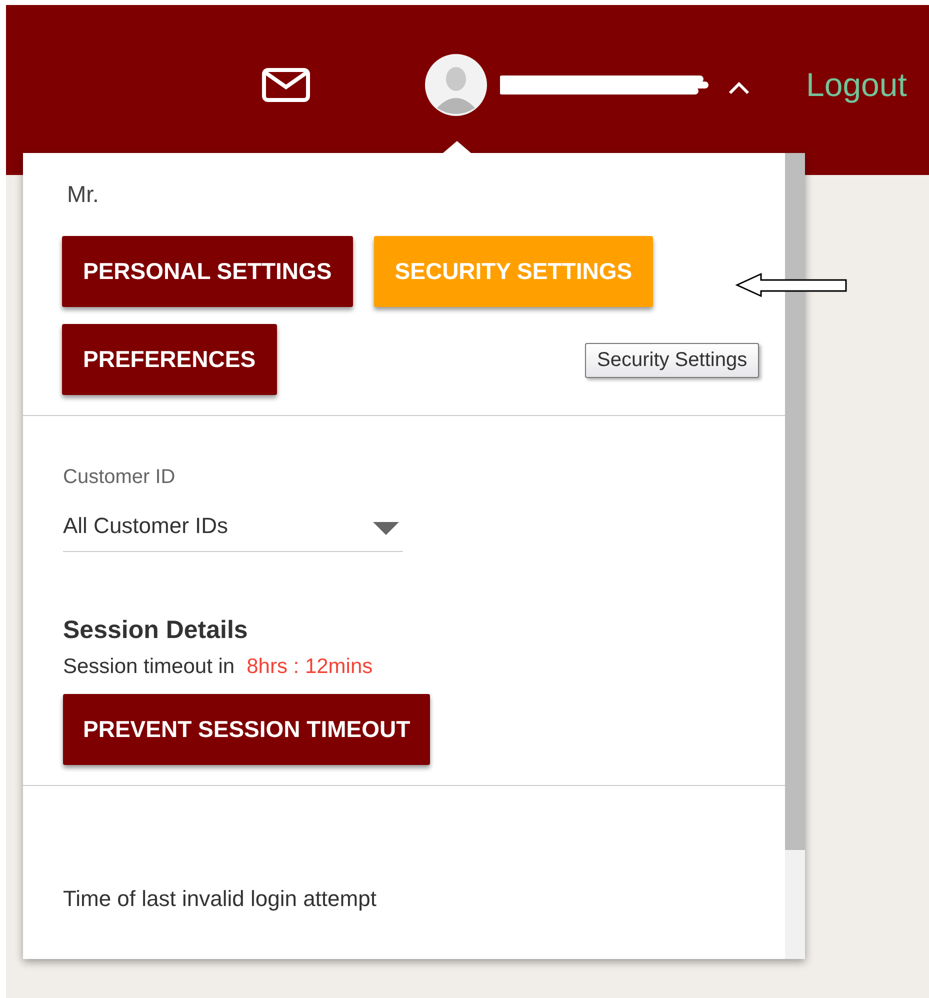  Describe the element at coordinates (672, 360) in the screenshot. I see `tooltip: Security Settings` at that location.